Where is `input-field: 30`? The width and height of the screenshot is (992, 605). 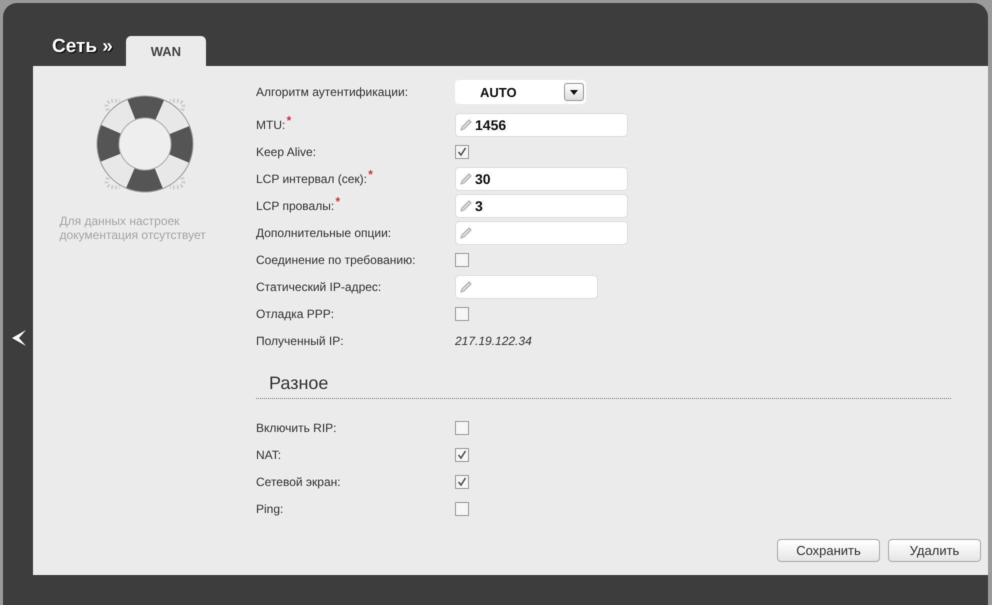 input-field: 30 is located at coordinates (541, 179).